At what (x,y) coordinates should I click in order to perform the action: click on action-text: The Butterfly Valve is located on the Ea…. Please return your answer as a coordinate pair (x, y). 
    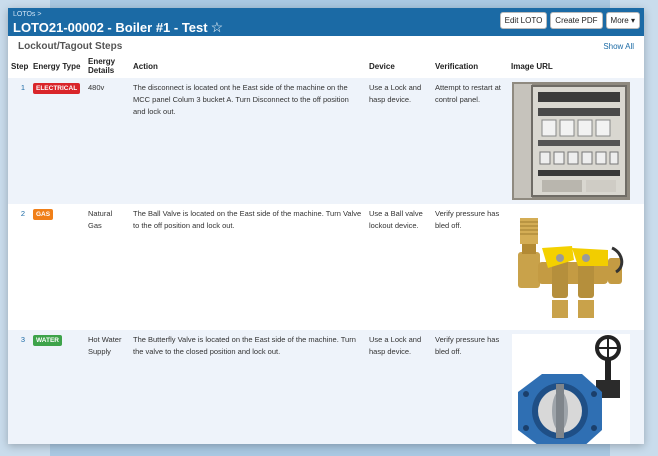
    Looking at the image, I should click on (244, 345).